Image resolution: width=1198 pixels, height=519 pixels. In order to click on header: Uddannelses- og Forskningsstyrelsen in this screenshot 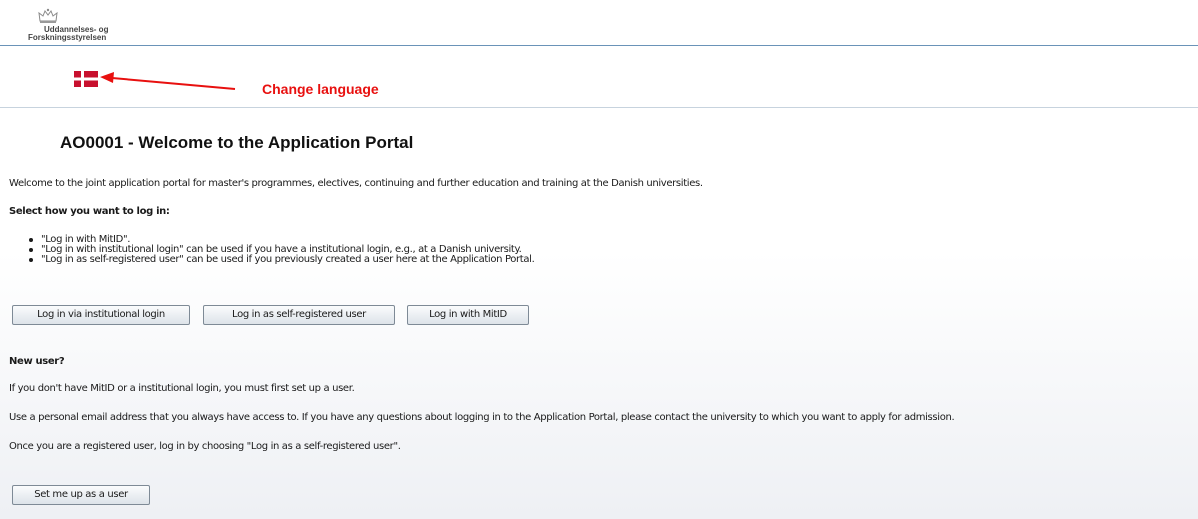, I will do `click(599, 23)`.